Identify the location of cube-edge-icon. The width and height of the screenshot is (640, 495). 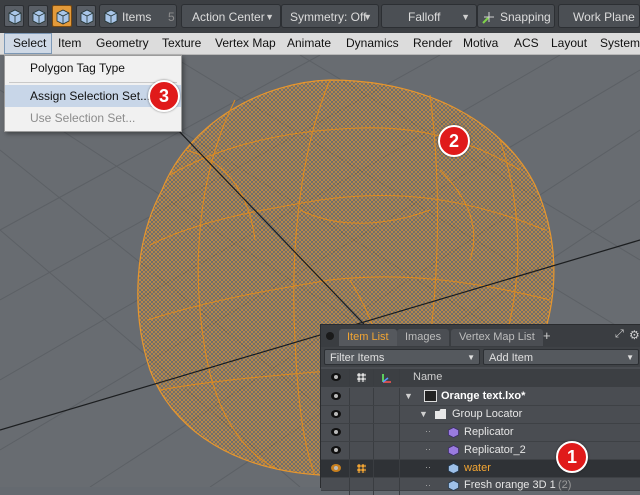
(39, 17).